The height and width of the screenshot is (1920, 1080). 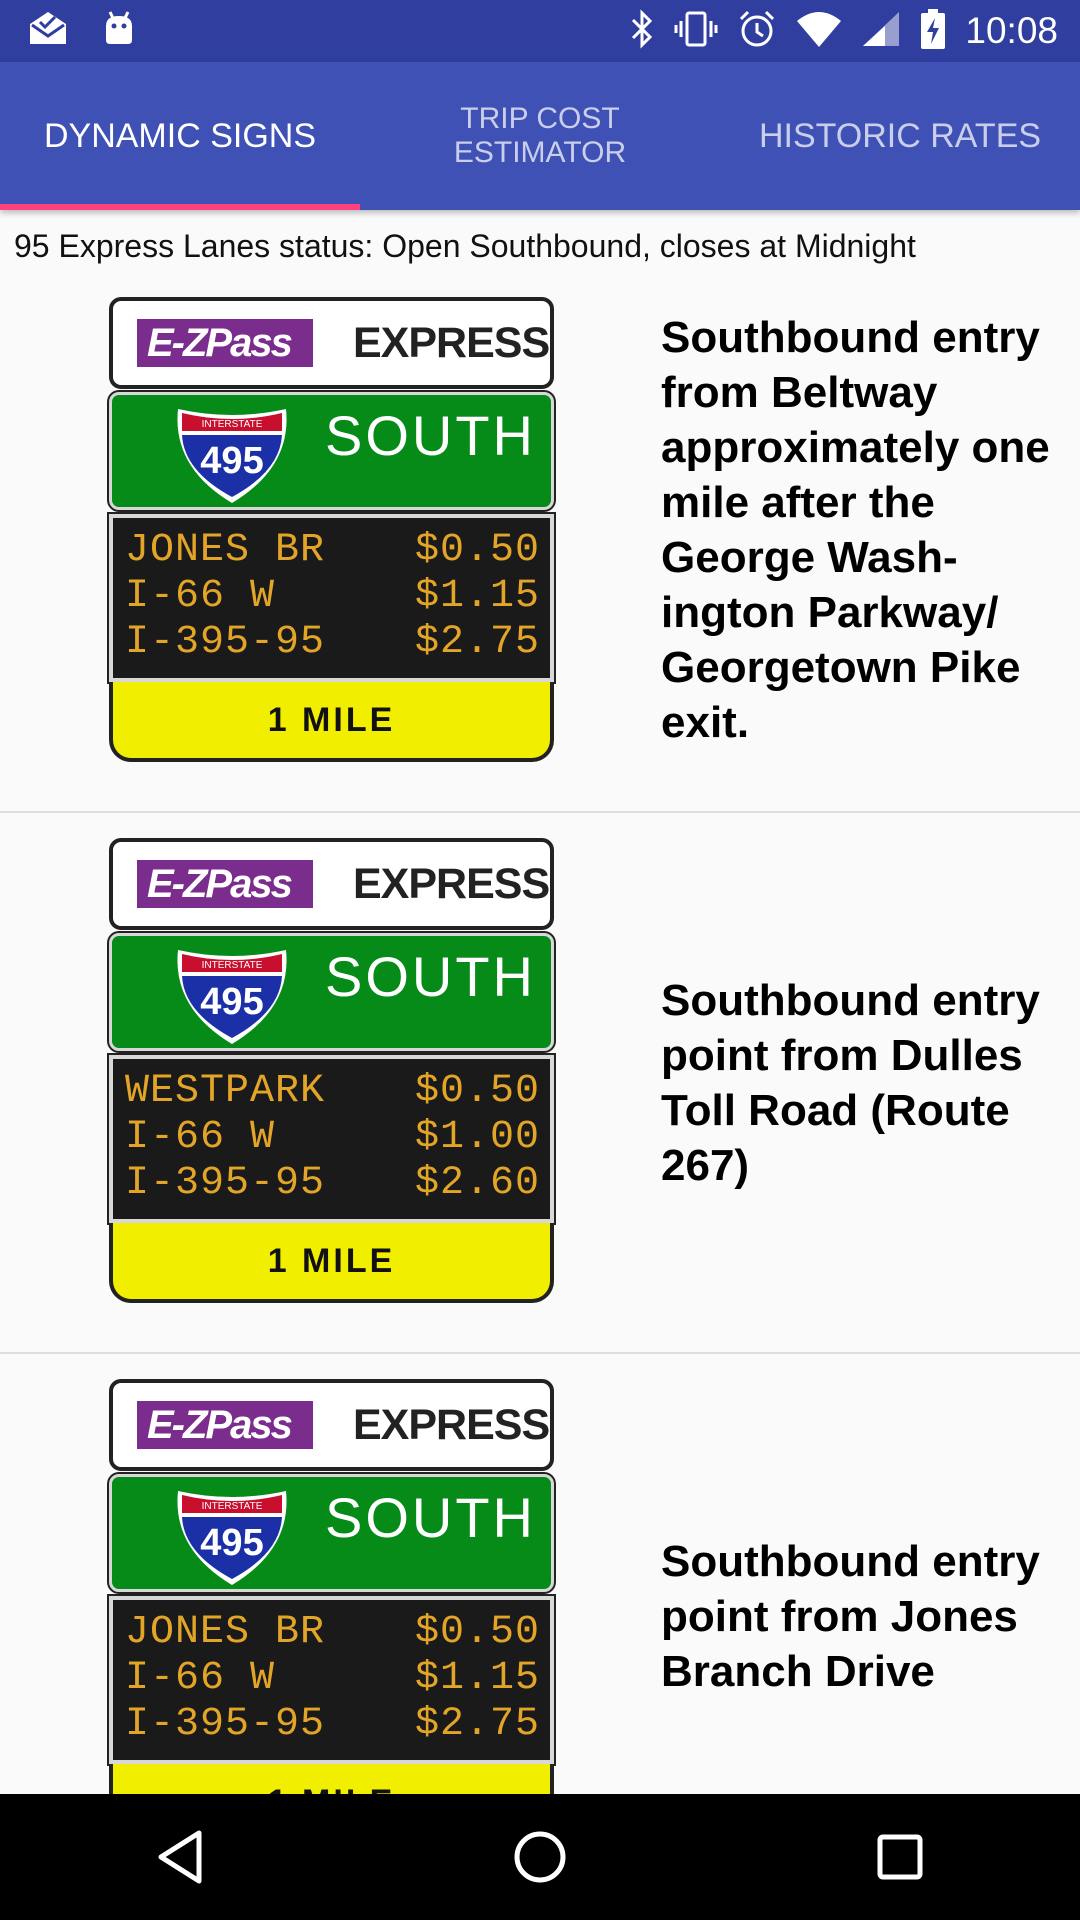 I want to click on home-icon, so click(x=540, y=1857).